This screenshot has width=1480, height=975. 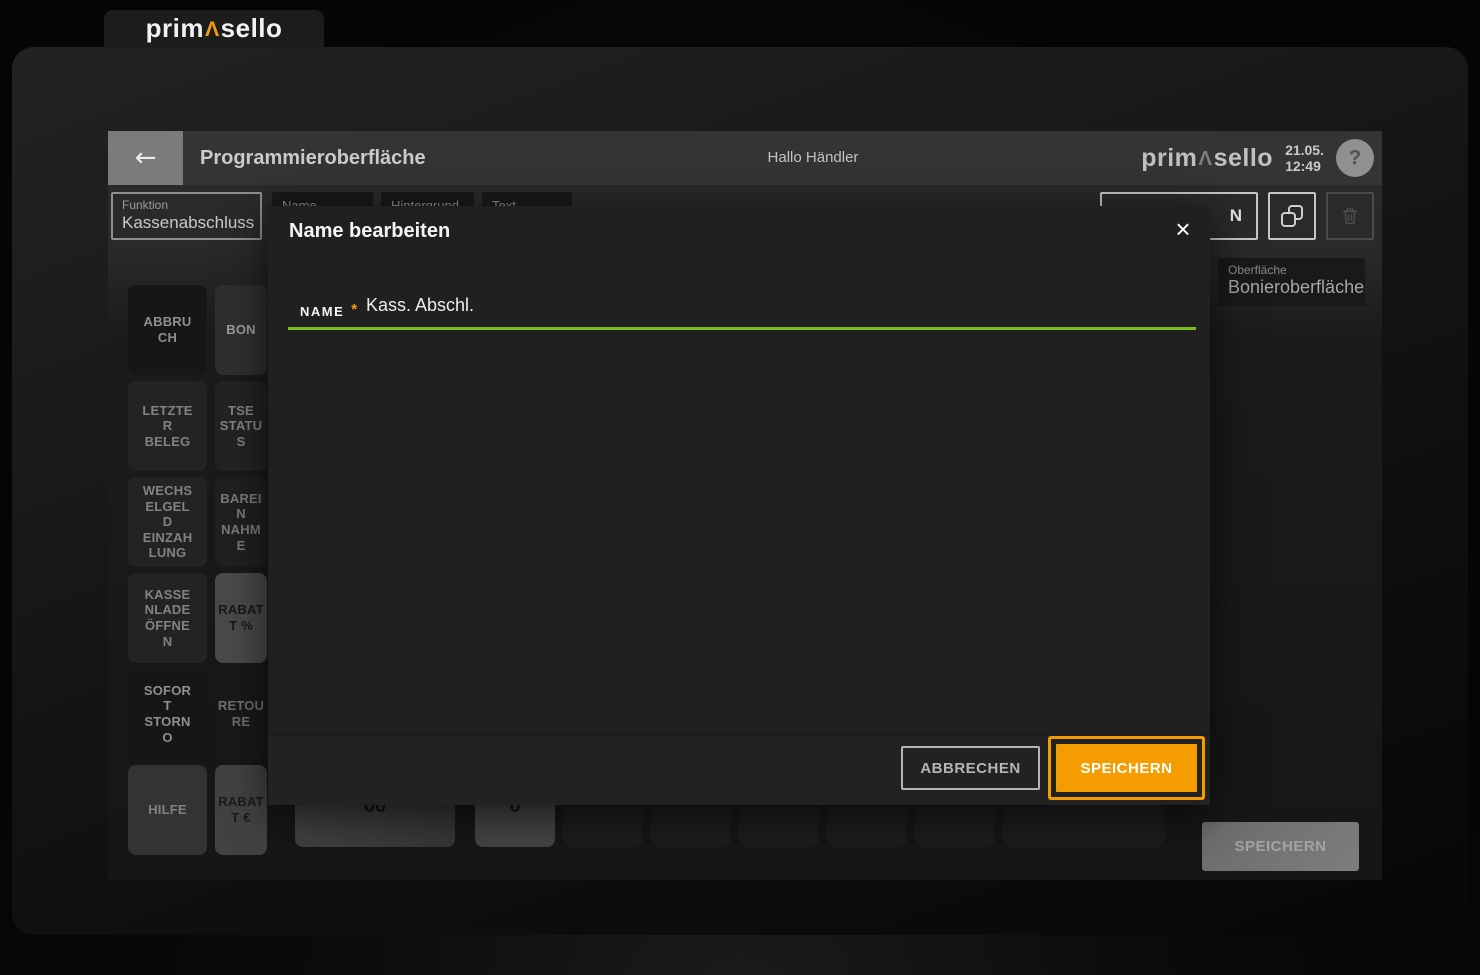 I want to click on oberflaeche-field: Oberfläche Bonieroberfläche, so click(x=1291, y=282).